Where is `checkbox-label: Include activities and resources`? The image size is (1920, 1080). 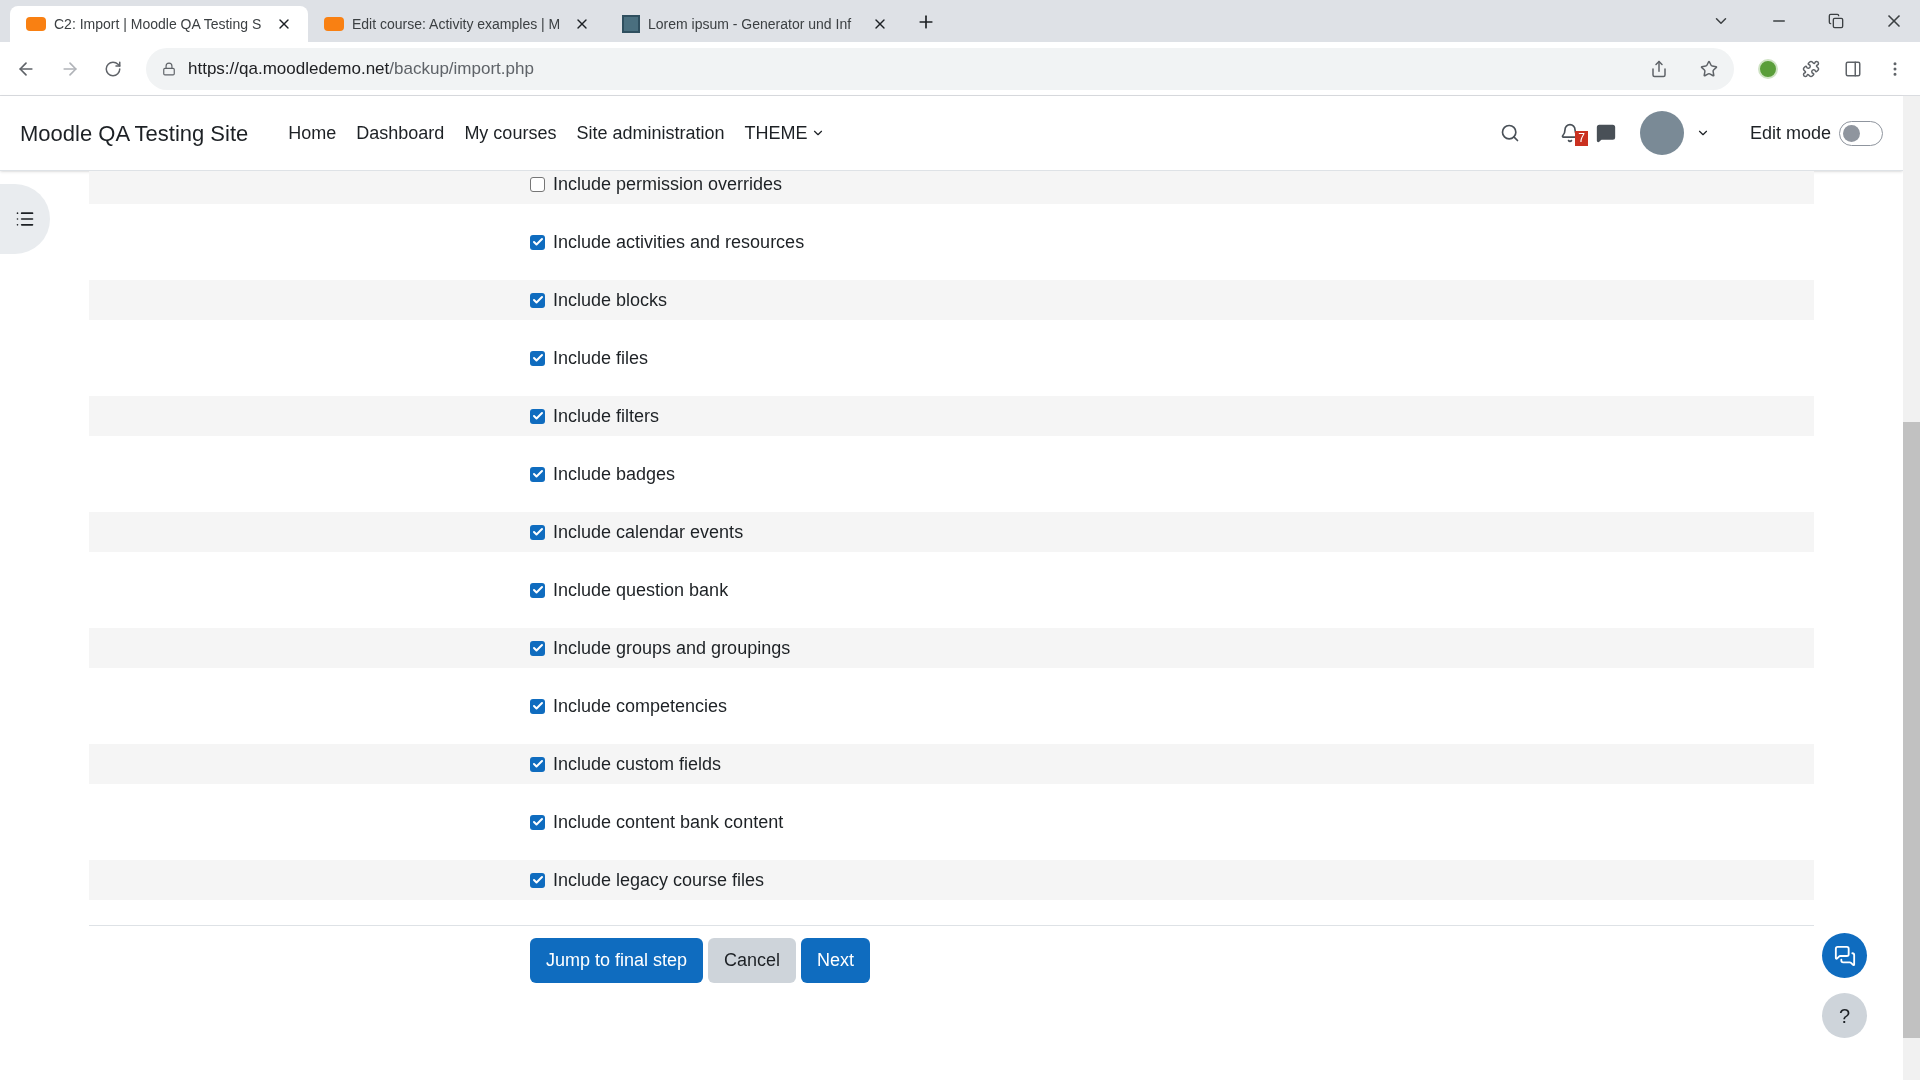 checkbox-label: Include activities and resources is located at coordinates (679, 242).